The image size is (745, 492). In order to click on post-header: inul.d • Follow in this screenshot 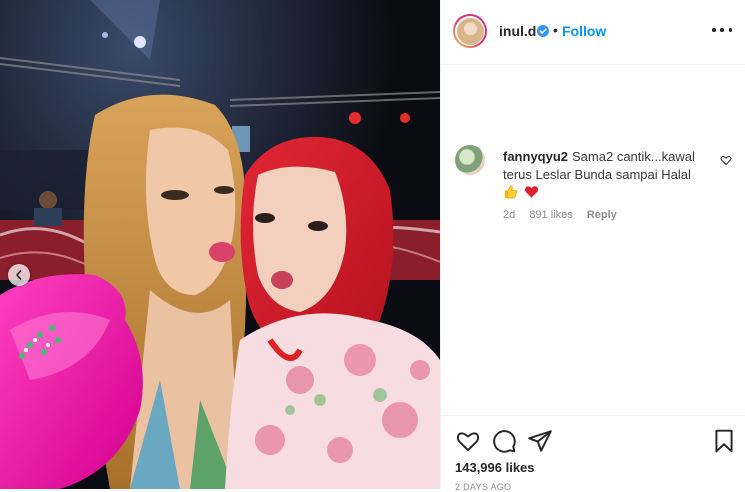, I will do `click(593, 32)`.